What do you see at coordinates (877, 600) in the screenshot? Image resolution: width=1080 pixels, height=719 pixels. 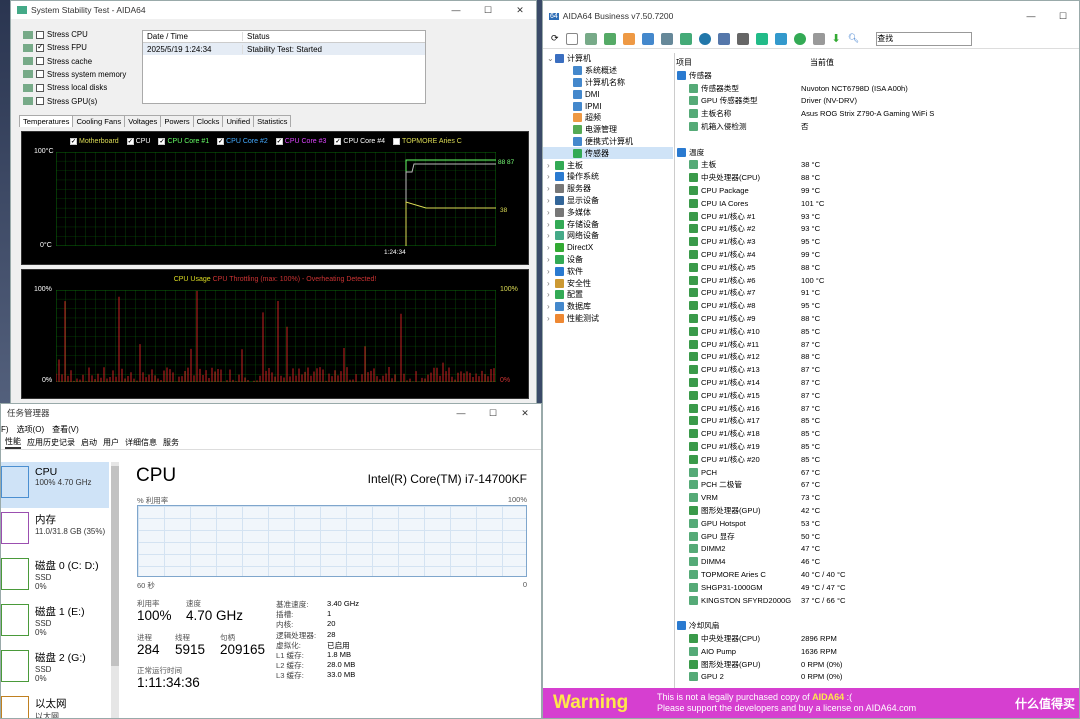 I see `sensor-row: KINGSTON SFYRD2000G 37 °C / 66 °C` at bounding box center [877, 600].